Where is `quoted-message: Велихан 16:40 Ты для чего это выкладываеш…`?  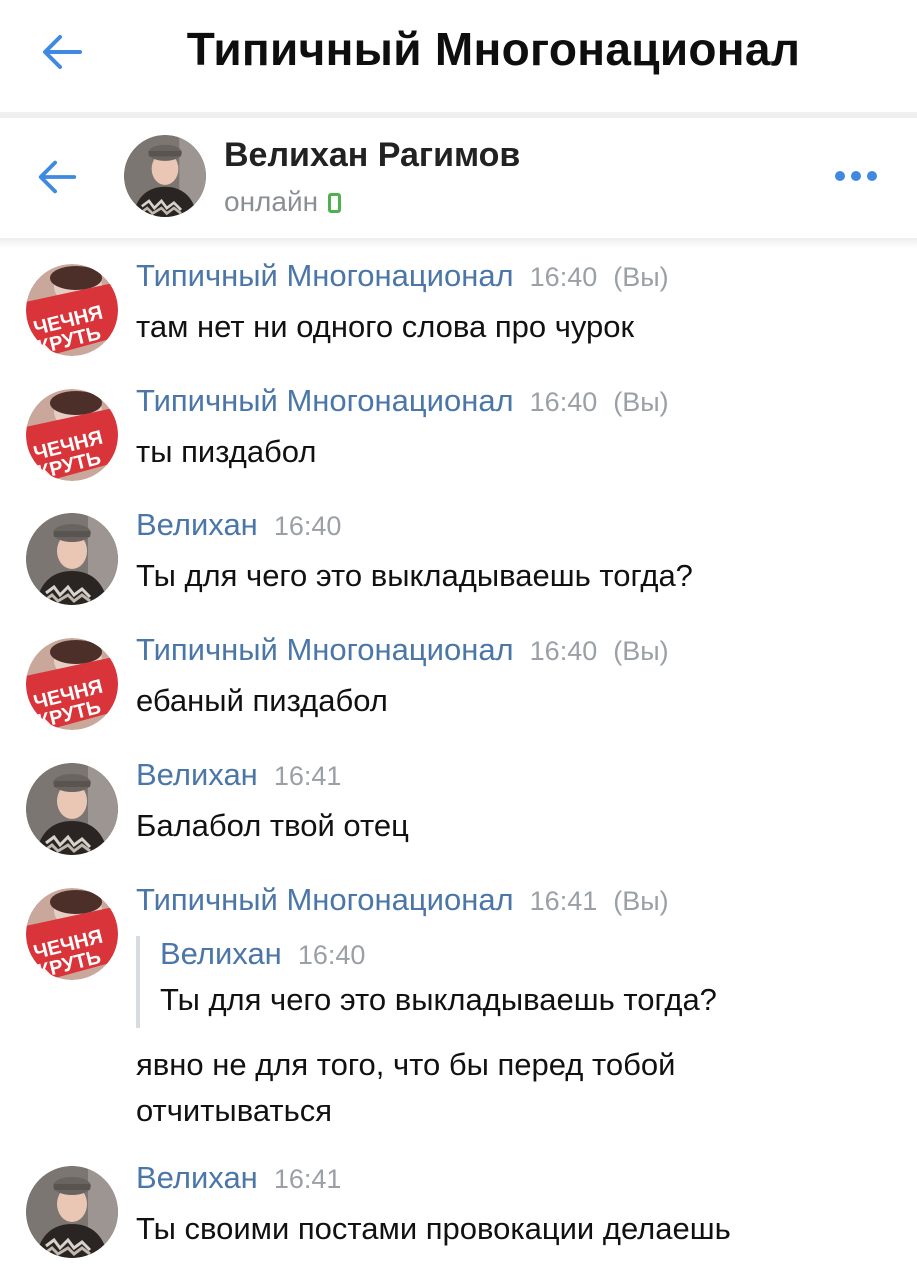
quoted-message: Велихан 16:40 Ты для чего это выкладываеш… is located at coordinates (426, 982).